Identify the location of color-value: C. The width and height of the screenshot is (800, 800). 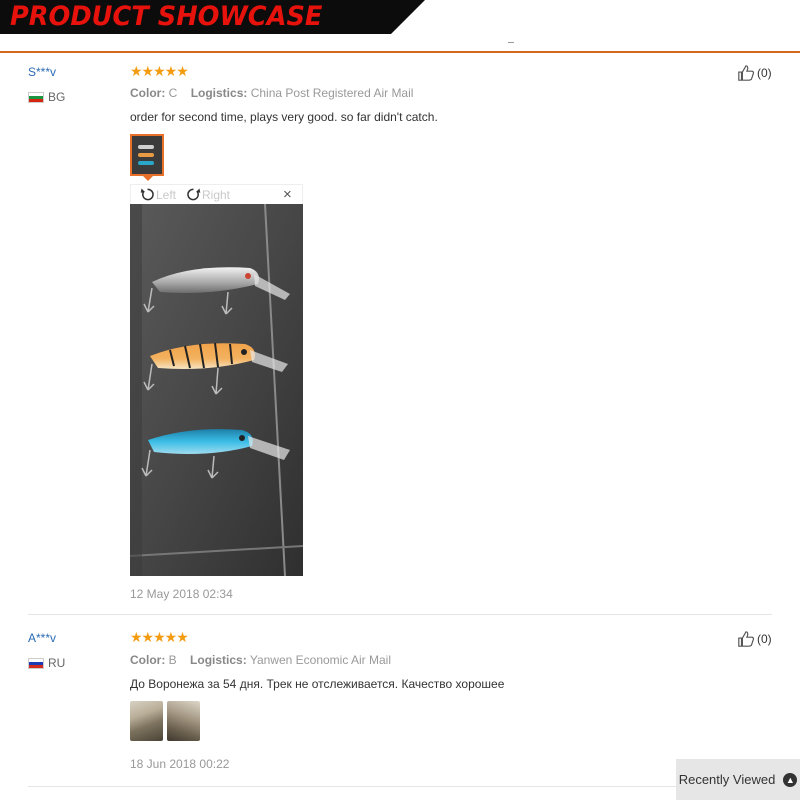
(173, 93).